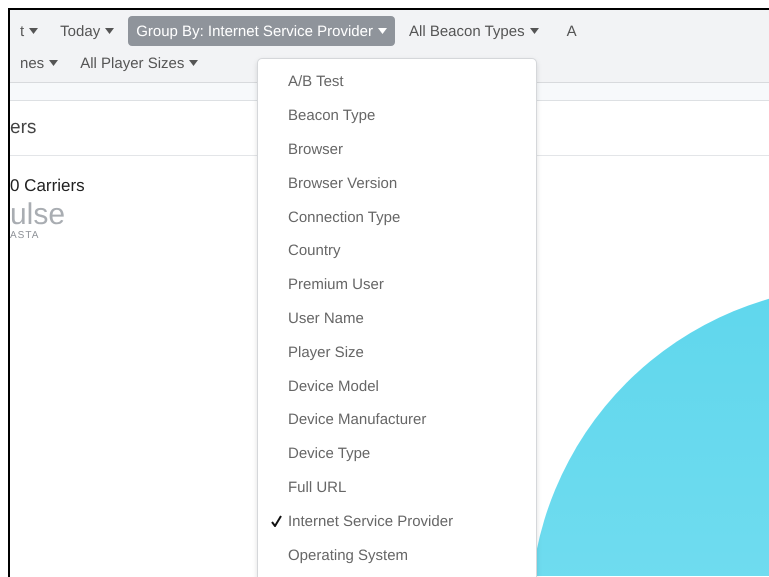 The width and height of the screenshot is (769, 577). I want to click on menu-item: Internet Service Provider, so click(397, 521).